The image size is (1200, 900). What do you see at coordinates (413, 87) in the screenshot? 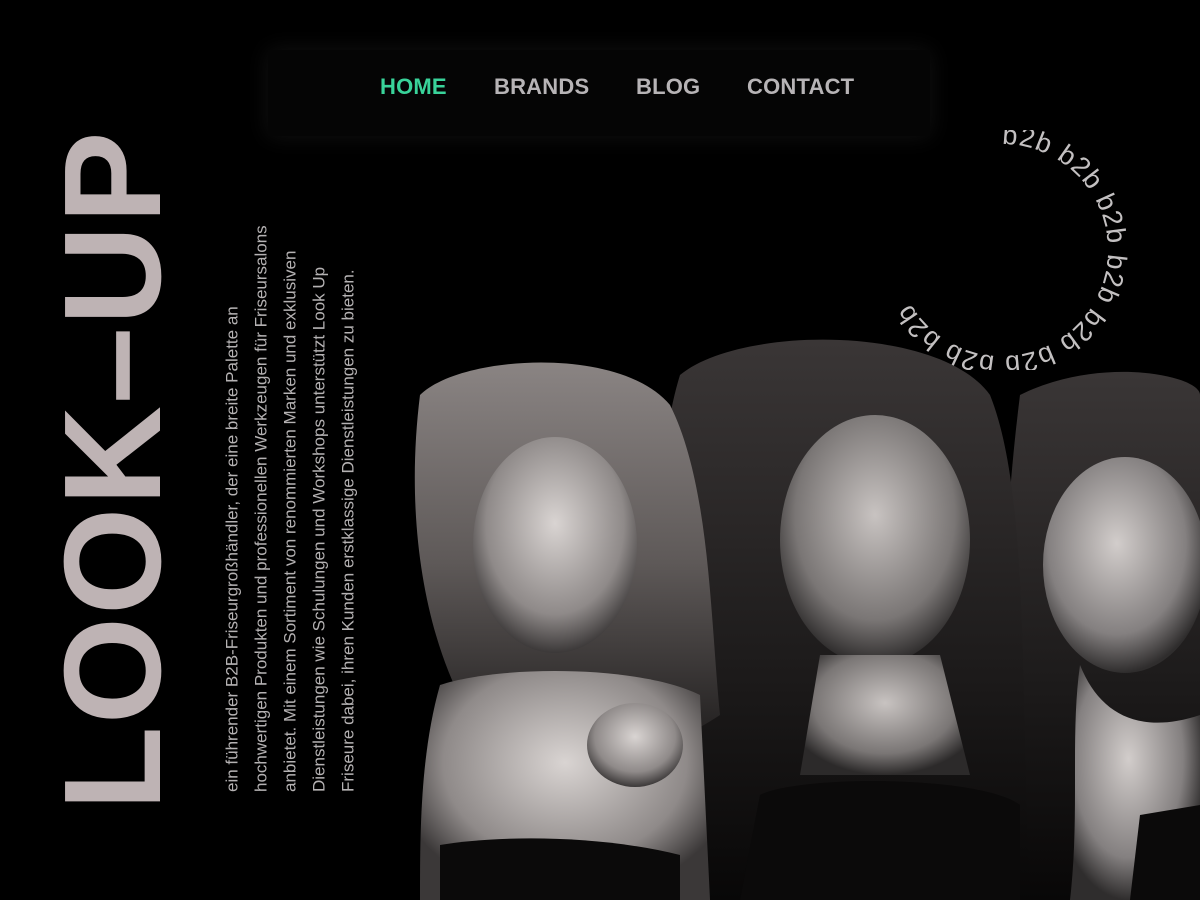
I see `nav-home-link: HOME` at bounding box center [413, 87].